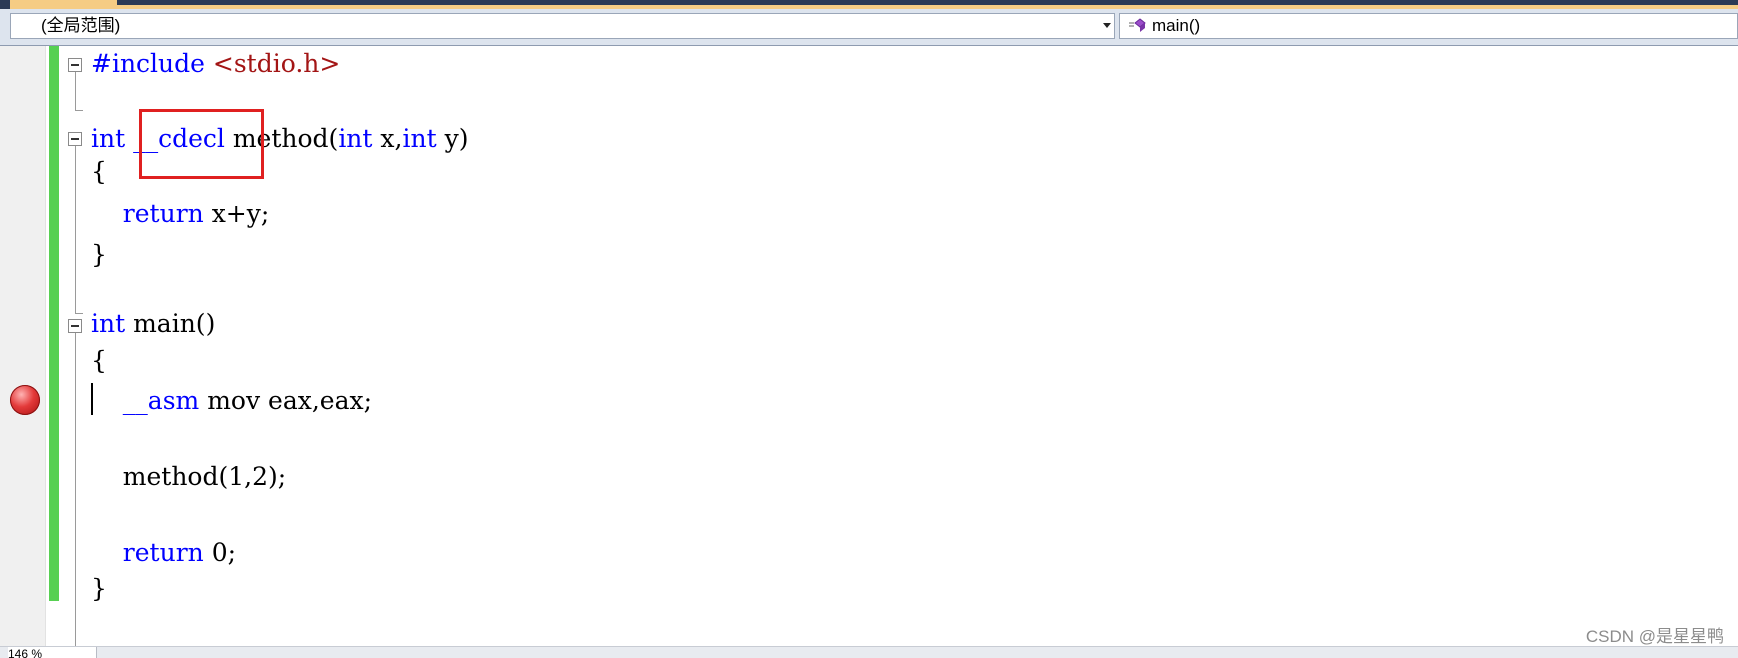 The image size is (1738, 658). What do you see at coordinates (452, 138) in the screenshot?
I see `code-text: y)` at bounding box center [452, 138].